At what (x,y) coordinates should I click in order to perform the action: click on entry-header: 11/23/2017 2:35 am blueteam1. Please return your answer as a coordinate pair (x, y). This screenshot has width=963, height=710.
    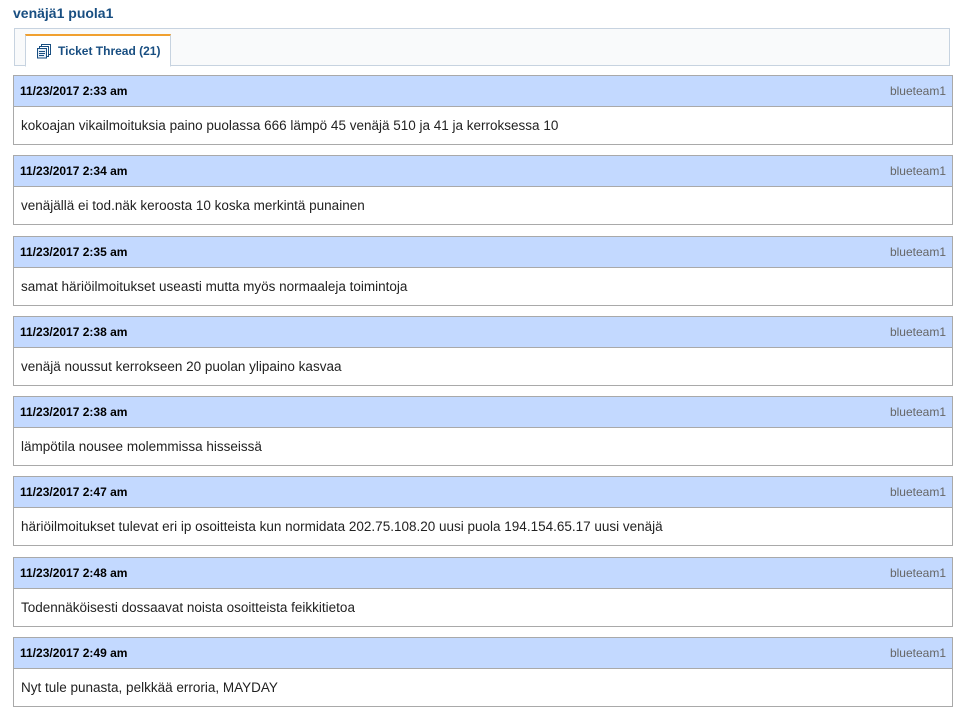
    Looking at the image, I should click on (483, 252).